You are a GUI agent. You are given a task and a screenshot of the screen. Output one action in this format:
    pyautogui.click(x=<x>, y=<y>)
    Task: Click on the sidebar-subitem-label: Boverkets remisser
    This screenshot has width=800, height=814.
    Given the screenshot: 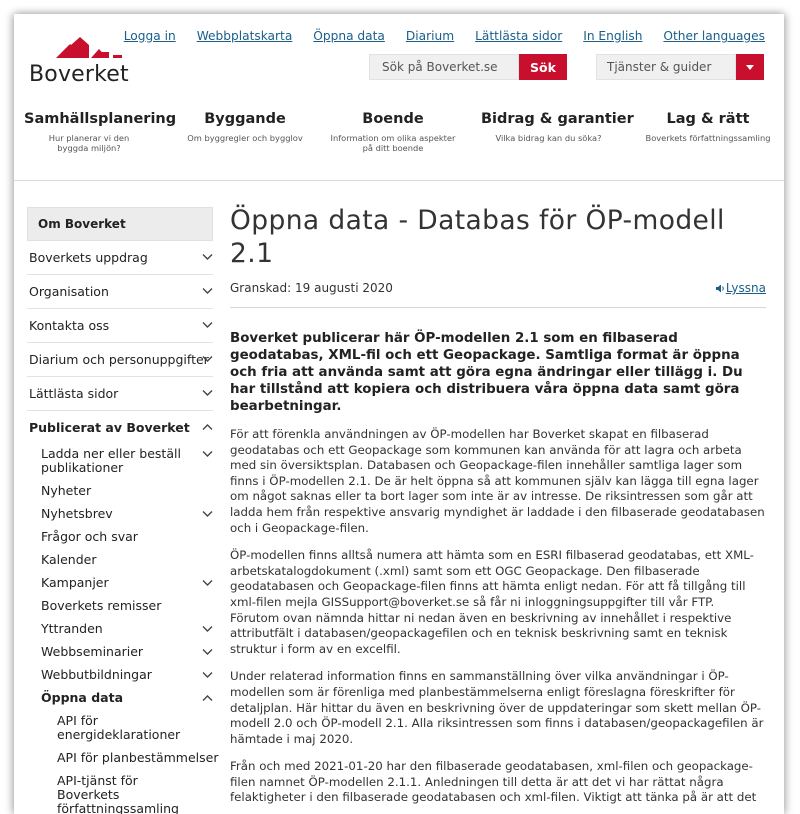 What is the action you would take?
    pyautogui.click(x=101, y=605)
    